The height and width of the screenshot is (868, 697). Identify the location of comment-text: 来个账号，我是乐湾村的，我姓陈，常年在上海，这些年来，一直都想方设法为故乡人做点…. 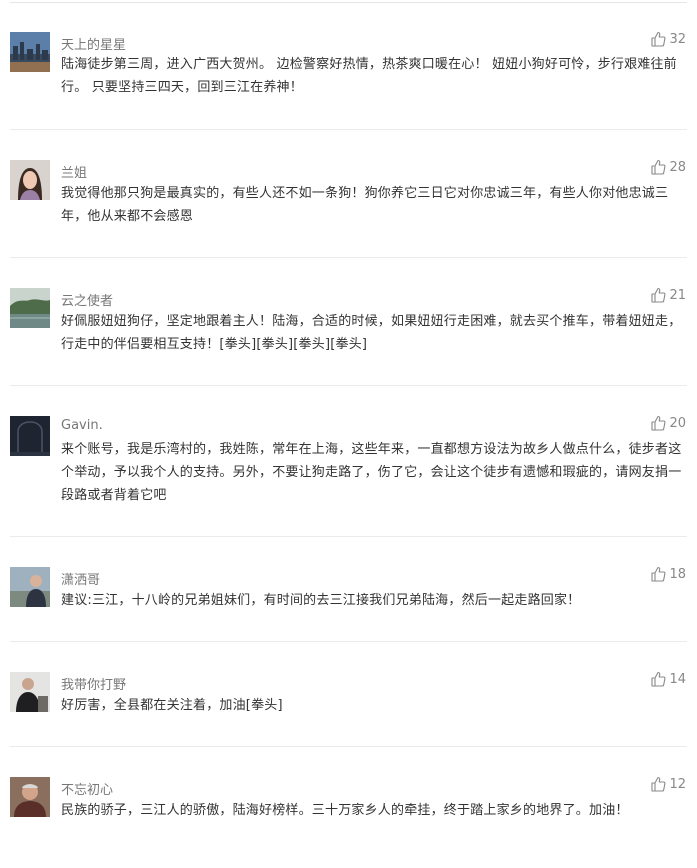
(371, 472).